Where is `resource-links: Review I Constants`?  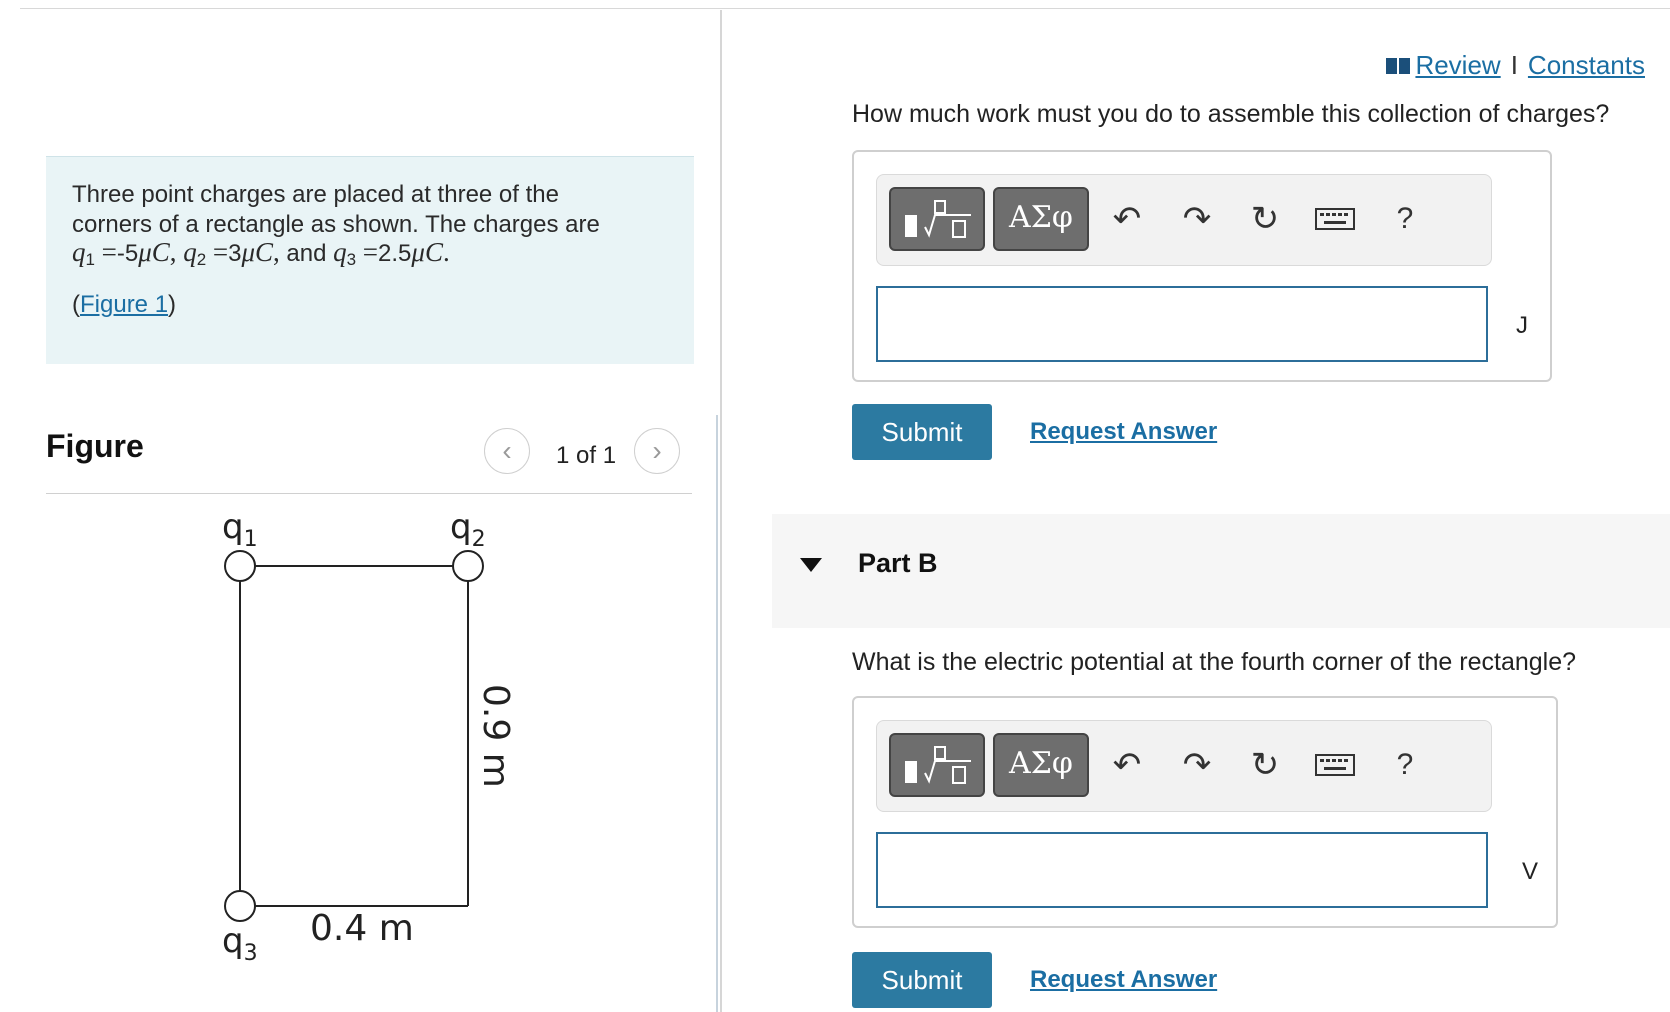 resource-links: Review I Constants is located at coordinates (1515, 65).